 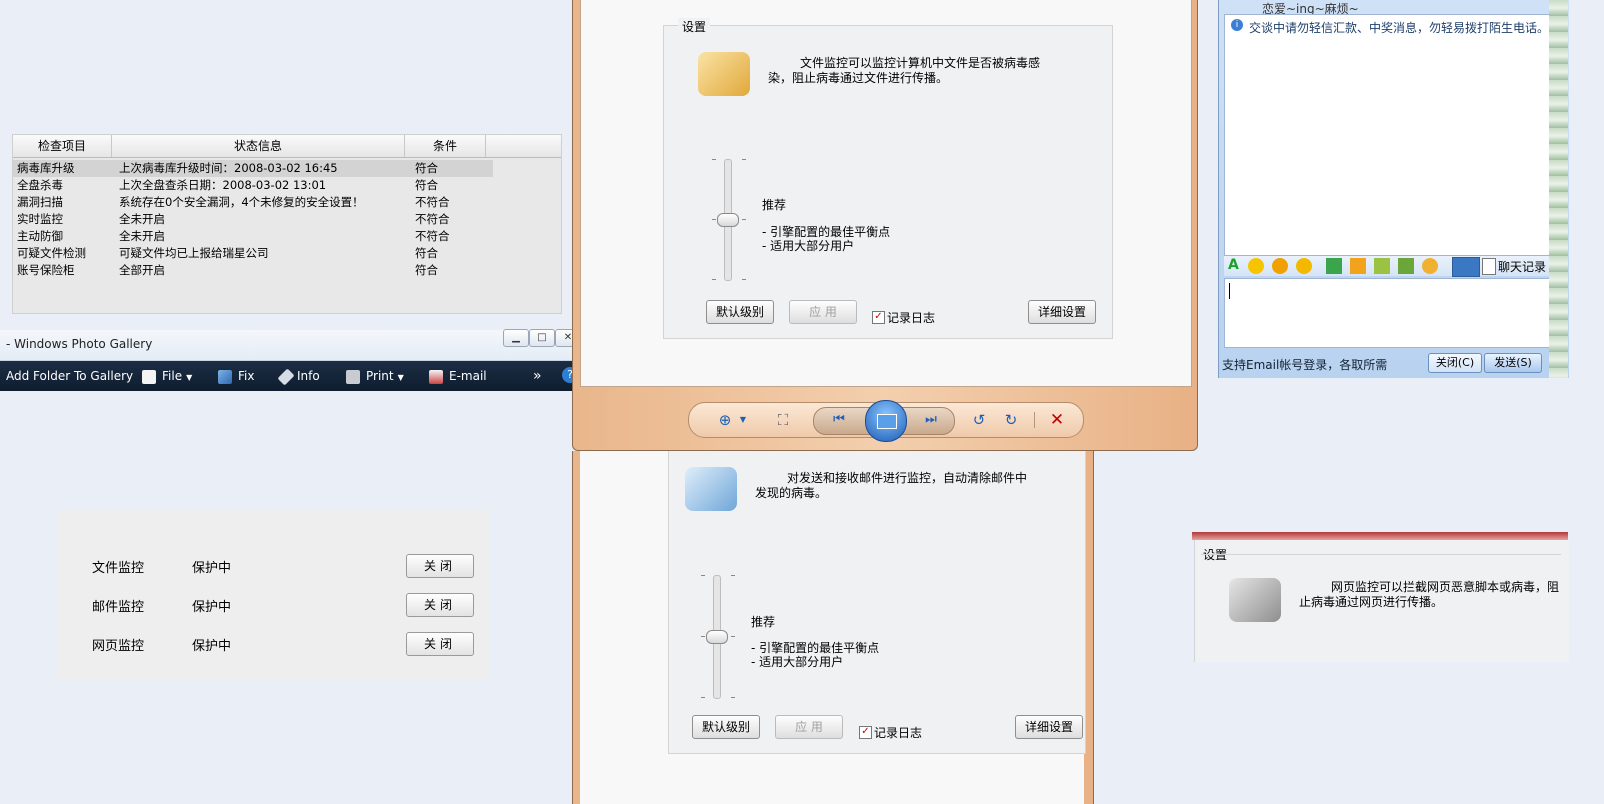 What do you see at coordinates (1455, 363) in the screenshot?
I see `chat-close-button: 关闭(C)` at bounding box center [1455, 363].